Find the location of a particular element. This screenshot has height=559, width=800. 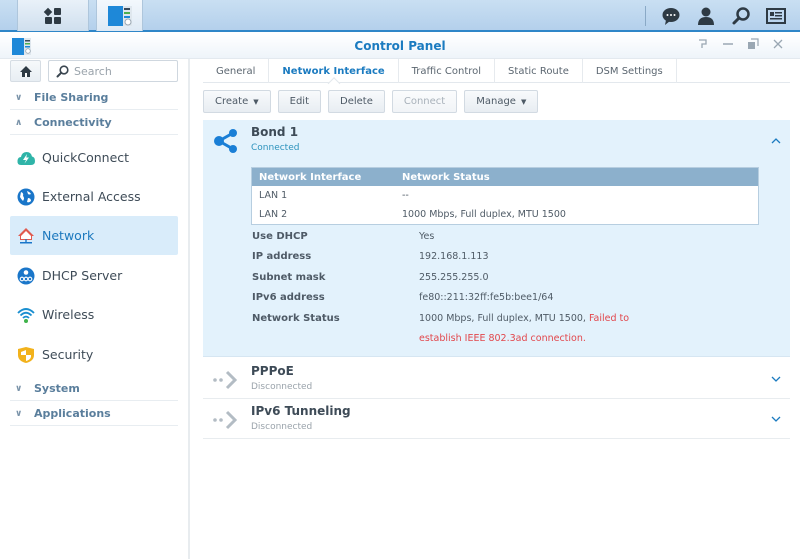

category-file-sharing: ∨ File Sharing is located at coordinates (94, 98).